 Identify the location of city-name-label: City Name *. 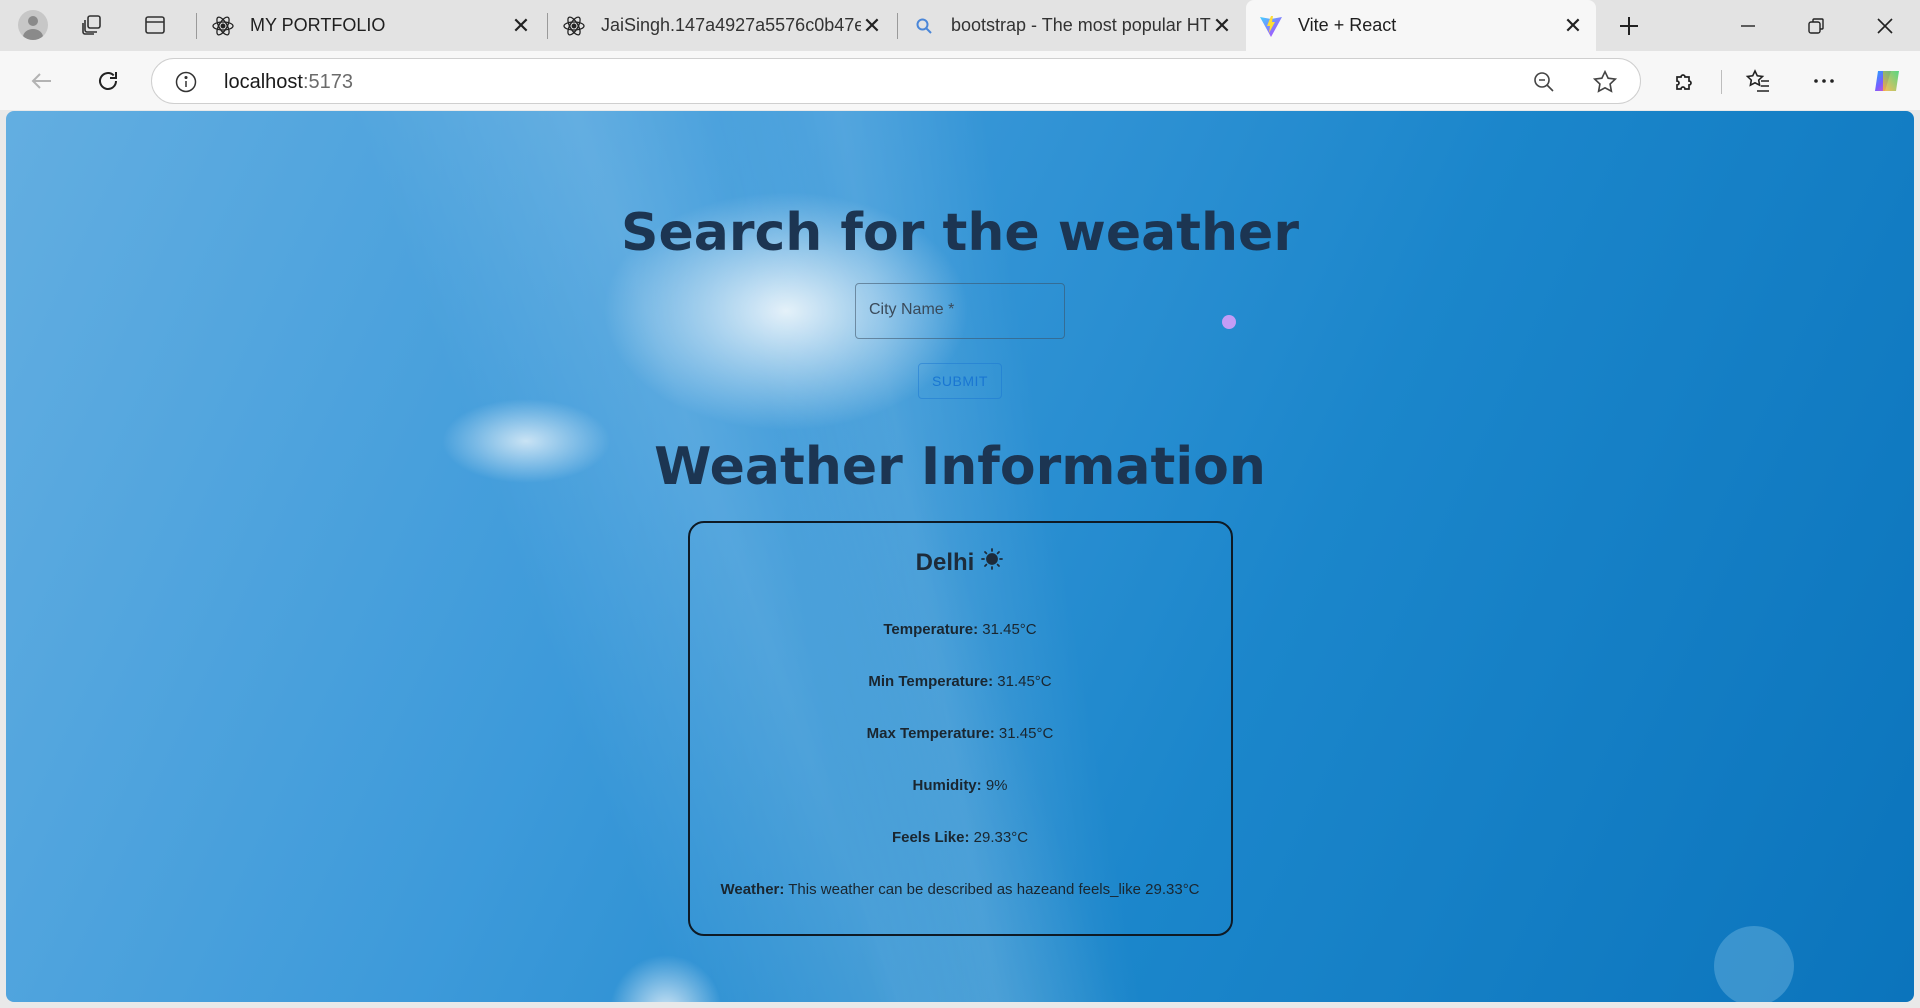
(912, 309).